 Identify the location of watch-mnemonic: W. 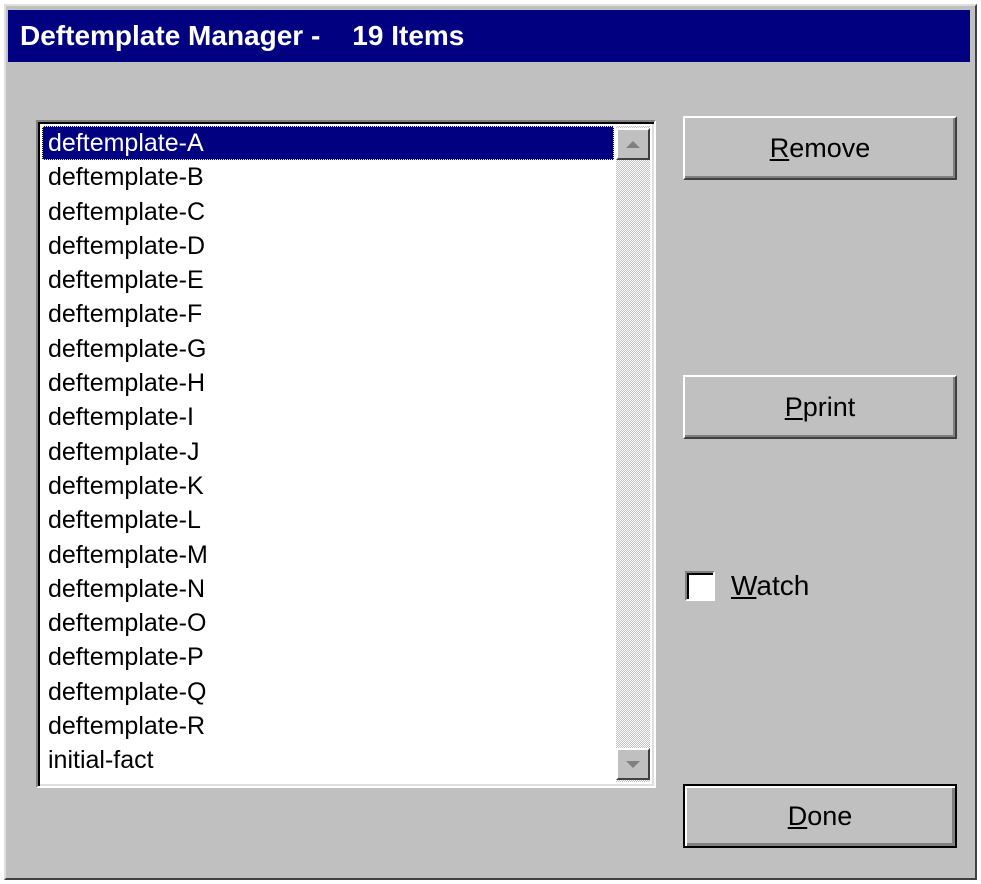
(744, 585).